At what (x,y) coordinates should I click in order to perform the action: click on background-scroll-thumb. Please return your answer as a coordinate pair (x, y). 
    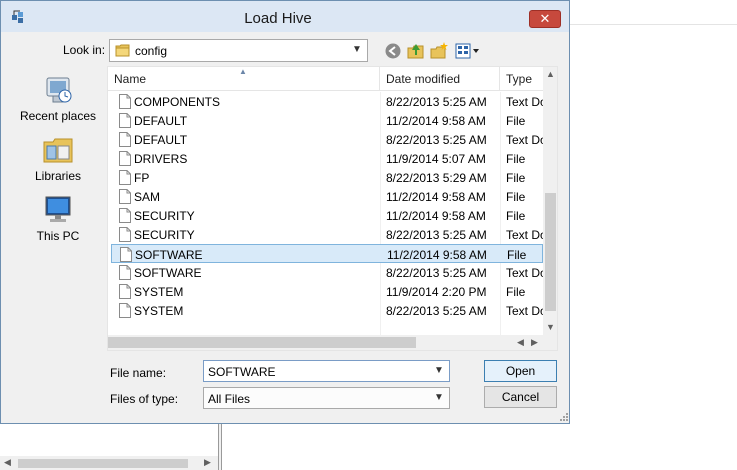
    Looking at the image, I should click on (103, 463).